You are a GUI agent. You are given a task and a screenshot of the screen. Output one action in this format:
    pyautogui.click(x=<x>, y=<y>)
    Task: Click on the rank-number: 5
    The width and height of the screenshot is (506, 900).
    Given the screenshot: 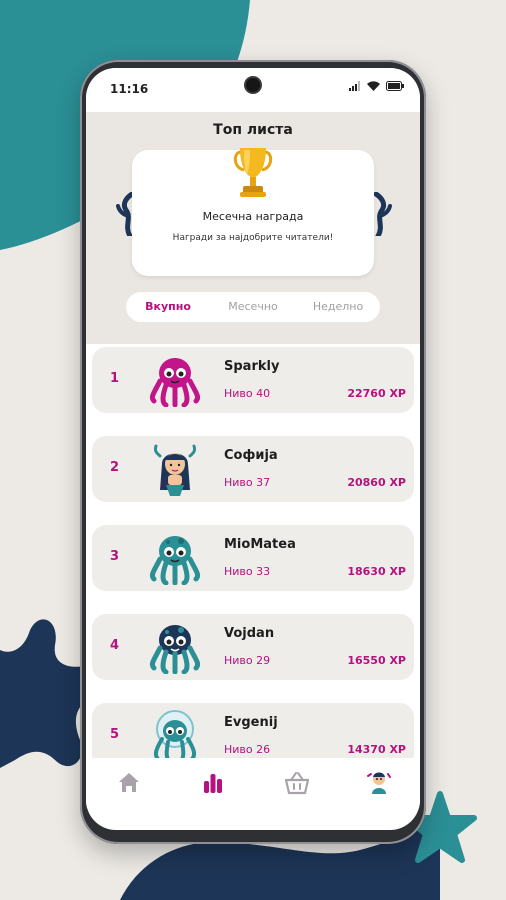 What is the action you would take?
    pyautogui.click(x=115, y=734)
    